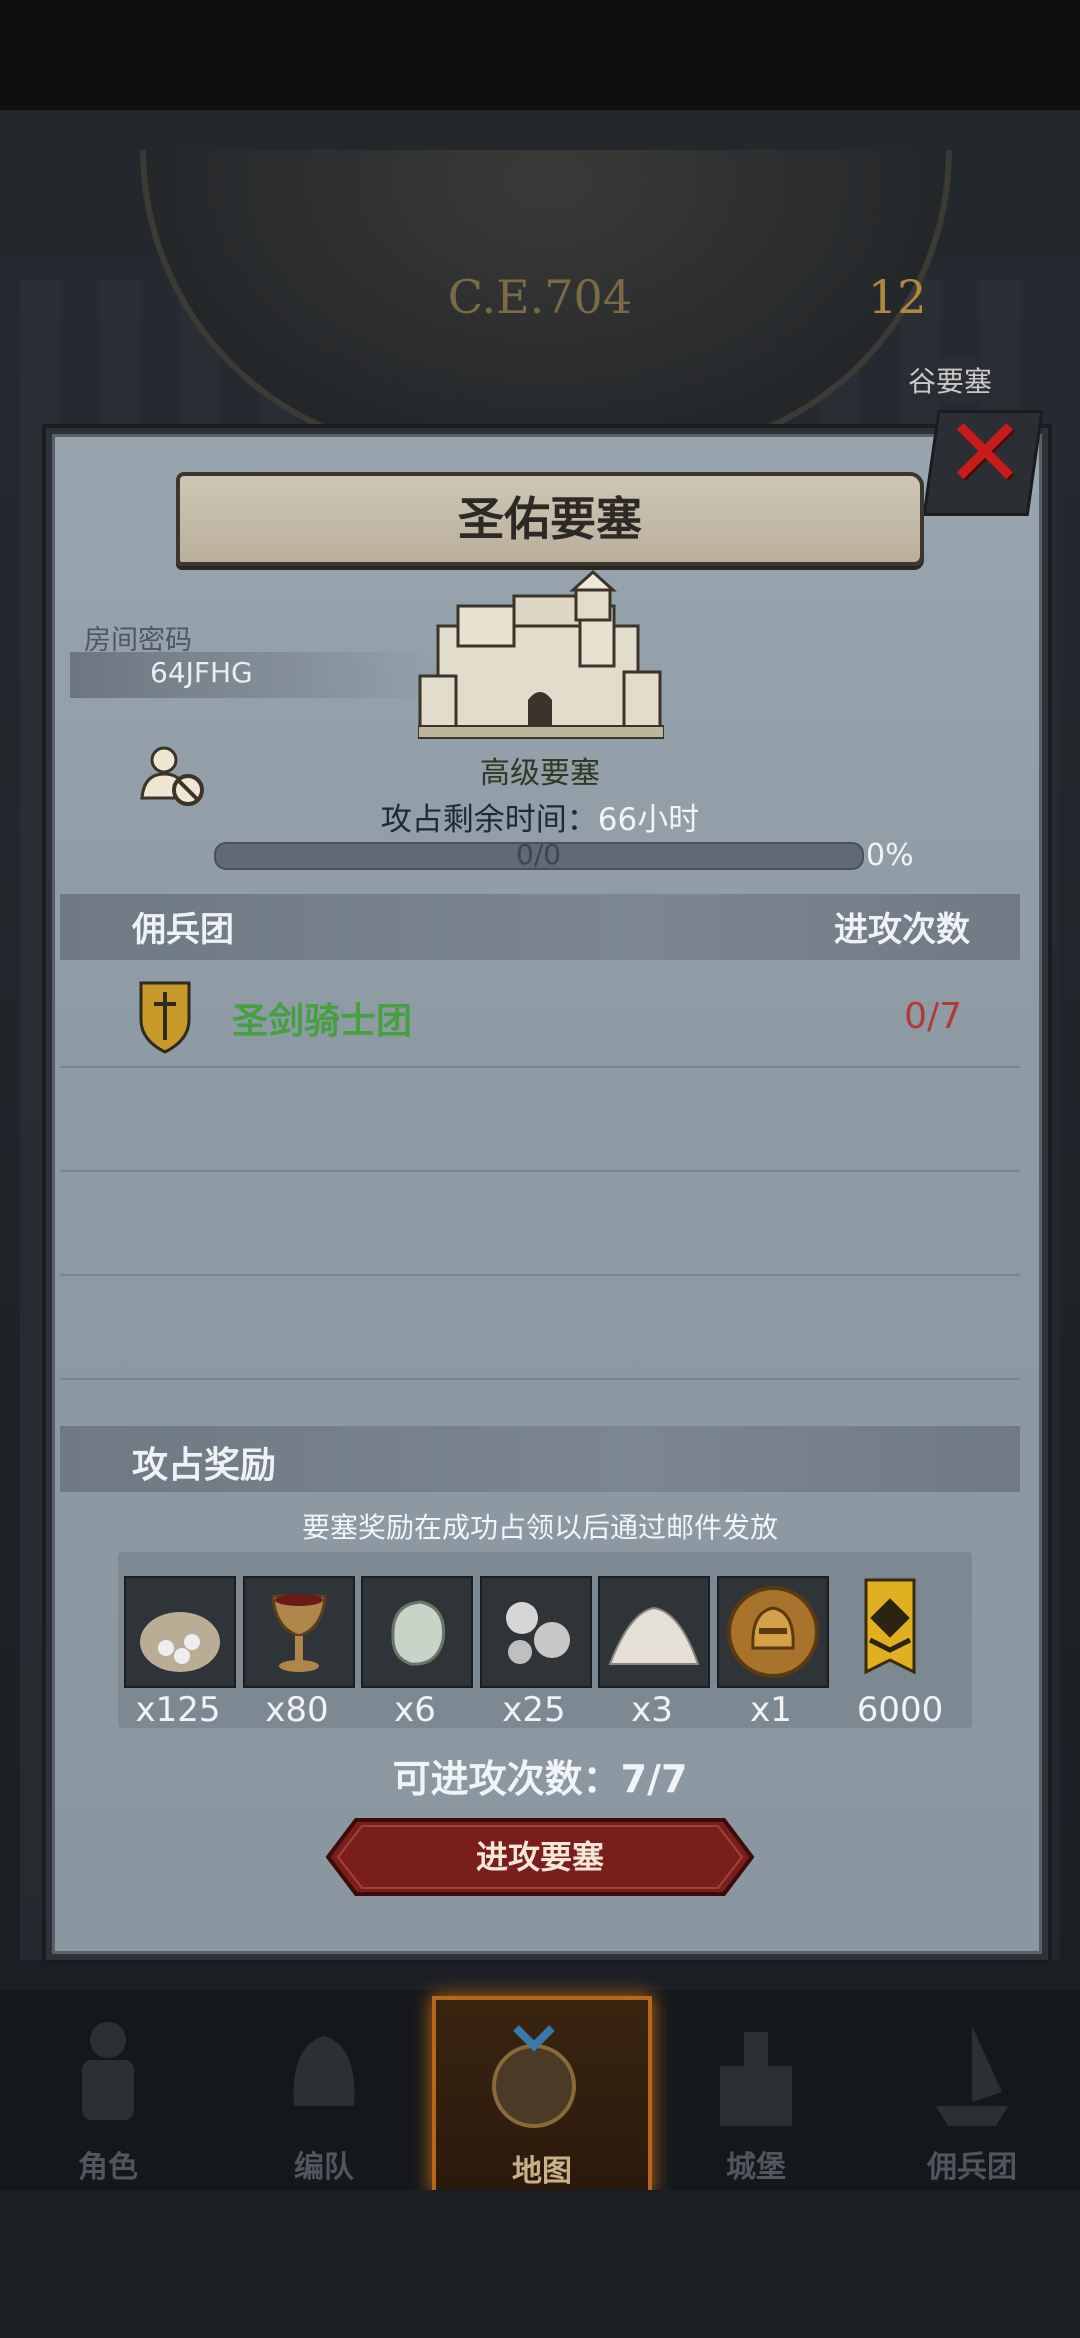  What do you see at coordinates (539, 854) in the screenshot?
I see `capture-progress-text: 0/0` at bounding box center [539, 854].